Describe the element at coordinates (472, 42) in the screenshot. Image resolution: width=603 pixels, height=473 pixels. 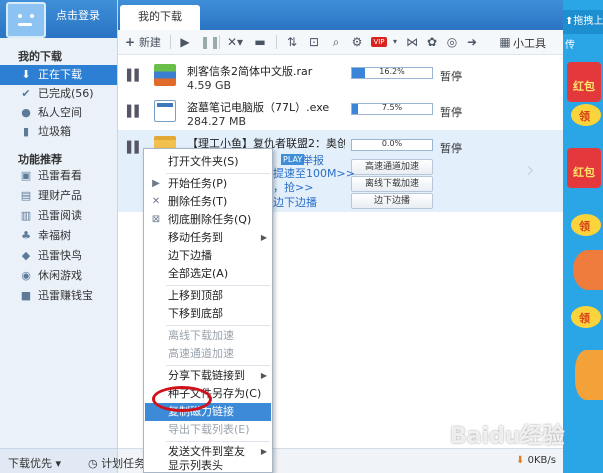
I see `arrow-right-circle-icon: ➜` at that location.